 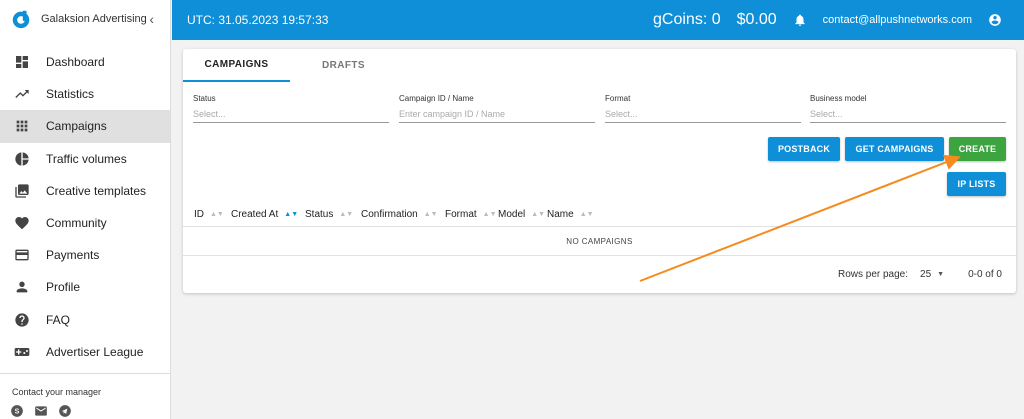 I want to click on column-label: ID, so click(x=199, y=214).